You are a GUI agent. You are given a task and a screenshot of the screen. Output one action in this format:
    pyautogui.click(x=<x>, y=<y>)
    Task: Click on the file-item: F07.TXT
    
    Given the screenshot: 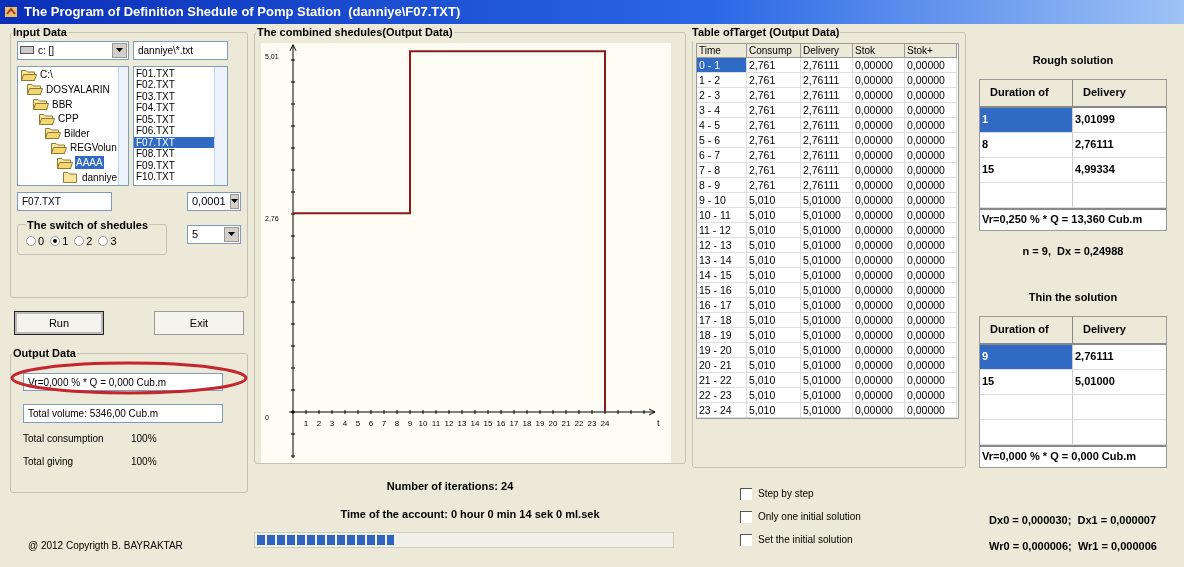 What is the action you would take?
    pyautogui.click(x=174, y=142)
    